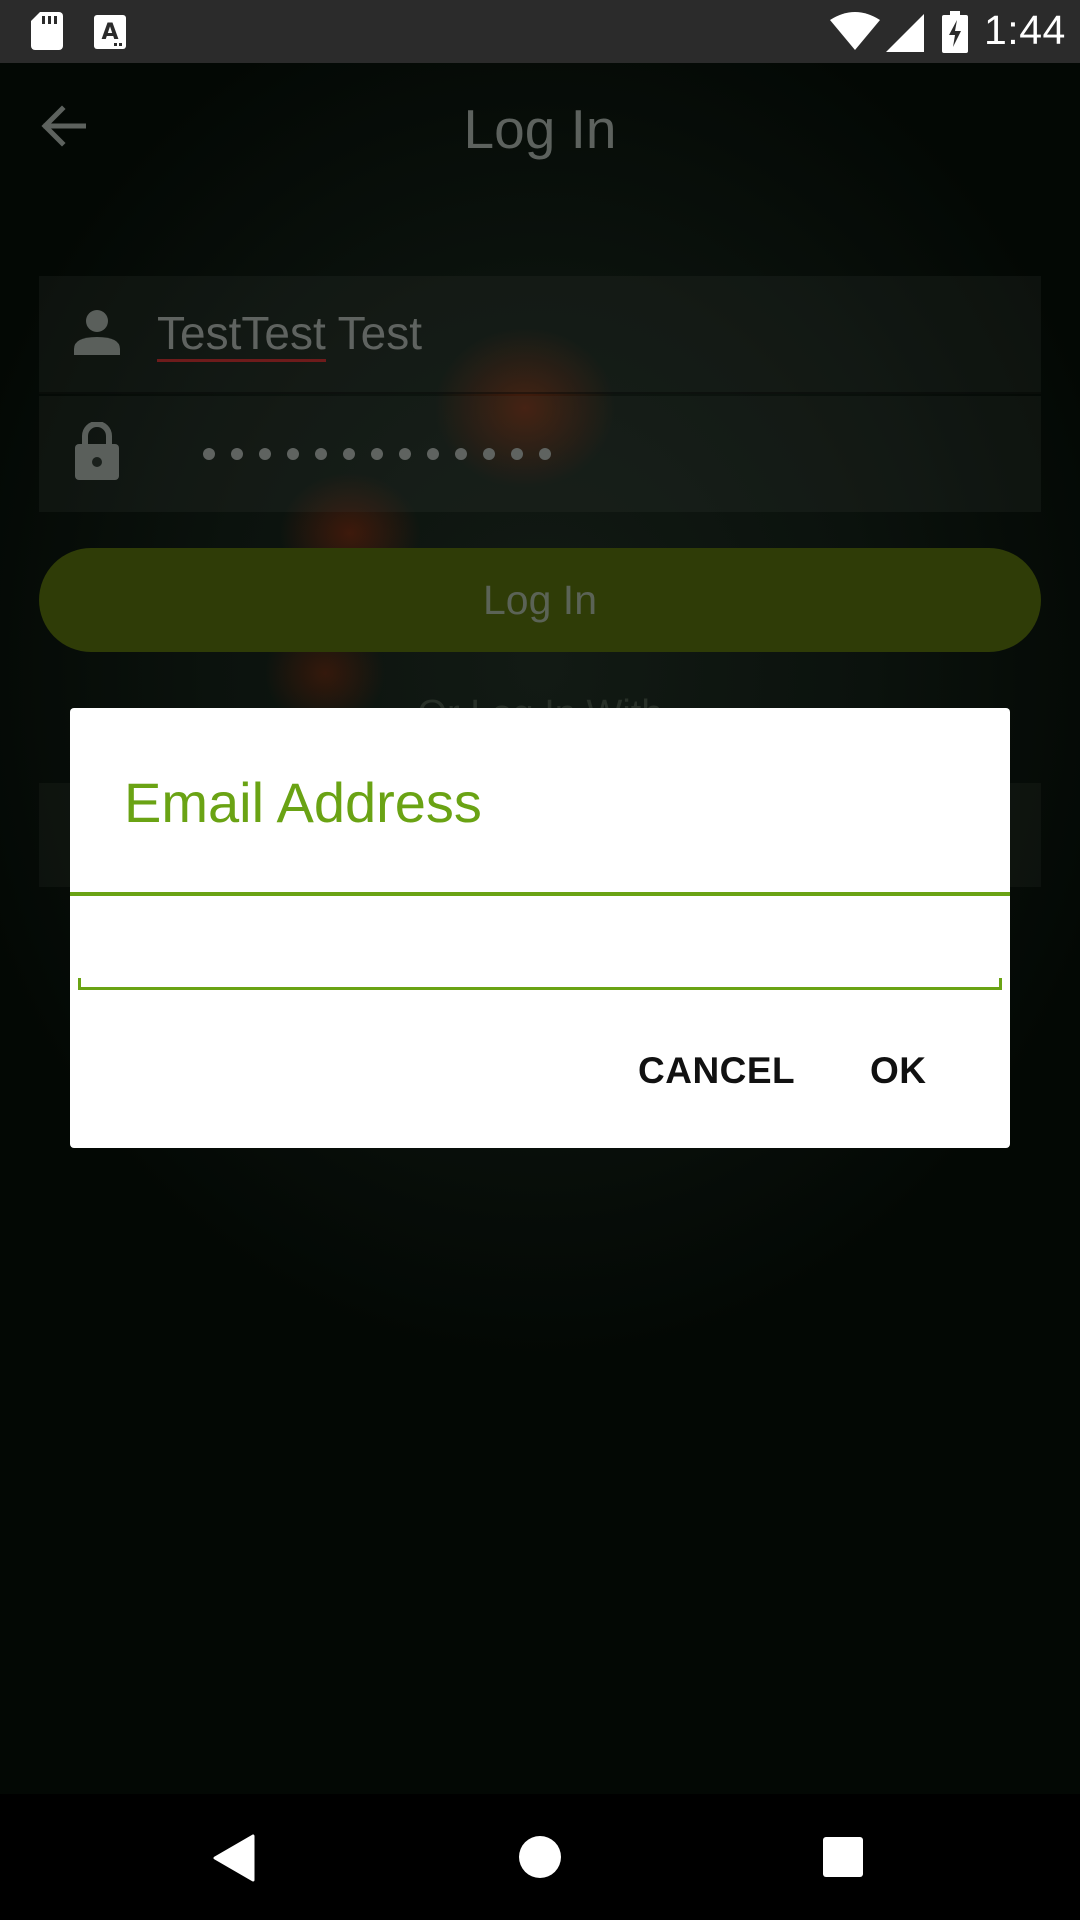 This screenshot has width=1080, height=1920. I want to click on wifi-icon, so click(855, 31).